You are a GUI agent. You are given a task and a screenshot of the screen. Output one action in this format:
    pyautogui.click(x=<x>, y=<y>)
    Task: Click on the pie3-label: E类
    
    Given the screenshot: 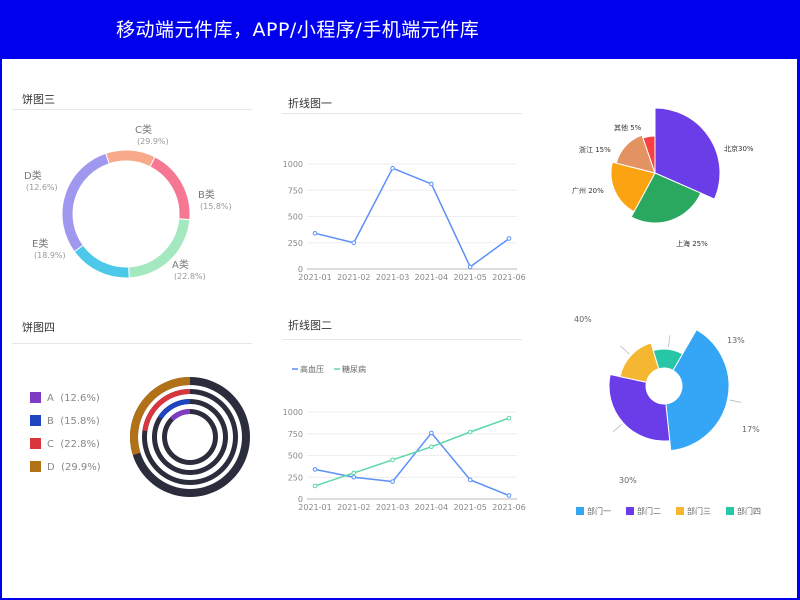 What is the action you would take?
    pyautogui.click(x=40, y=243)
    